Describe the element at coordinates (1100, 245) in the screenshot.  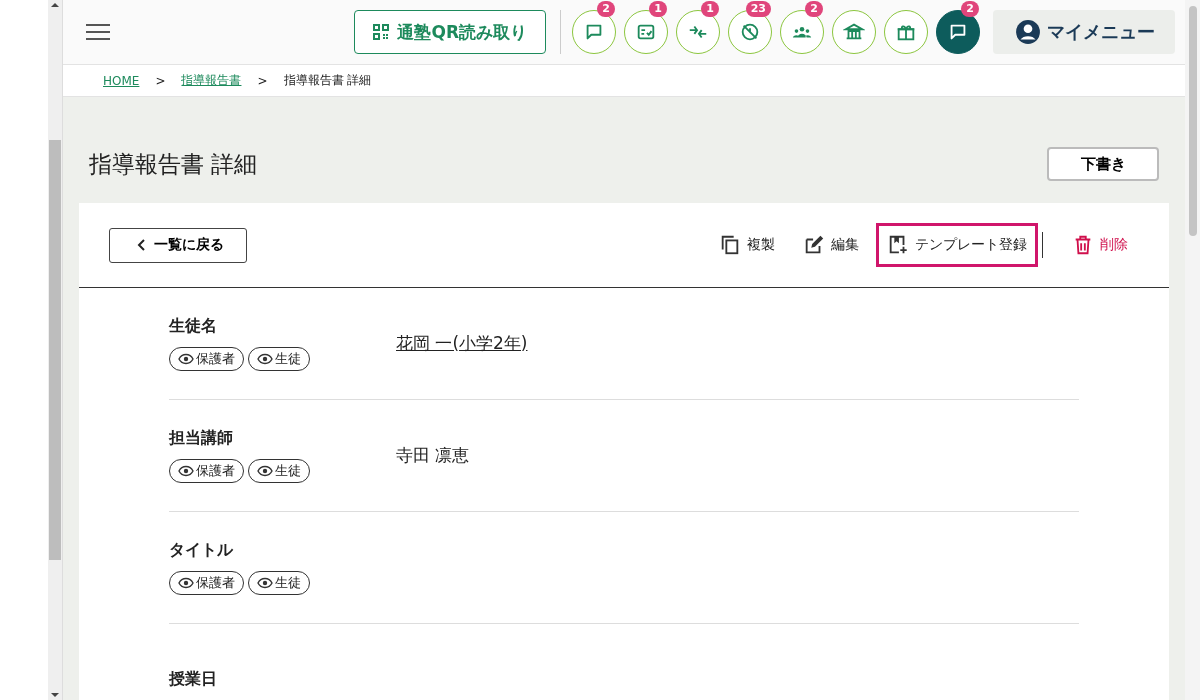
I see `delete-action: 削除` at that location.